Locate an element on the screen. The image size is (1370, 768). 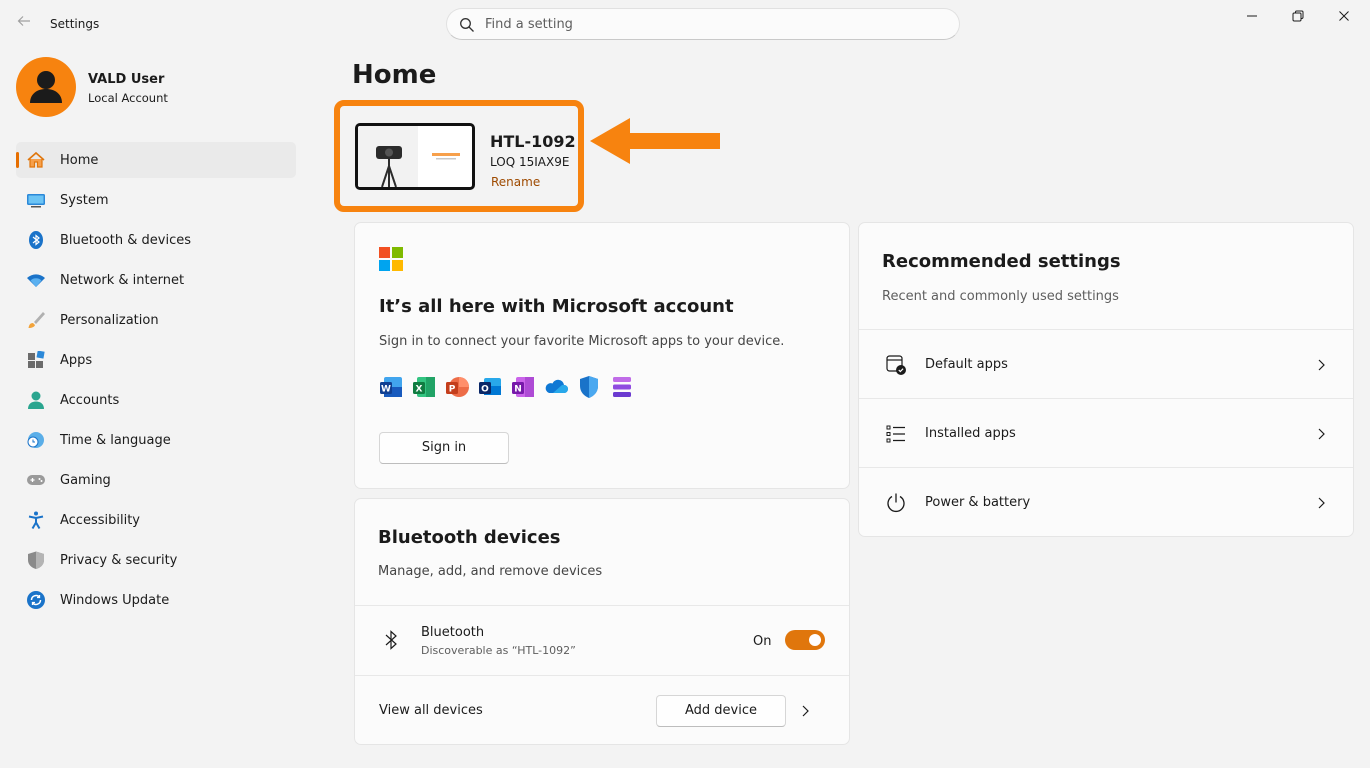
default-apps-icon is located at coordinates (896, 365).